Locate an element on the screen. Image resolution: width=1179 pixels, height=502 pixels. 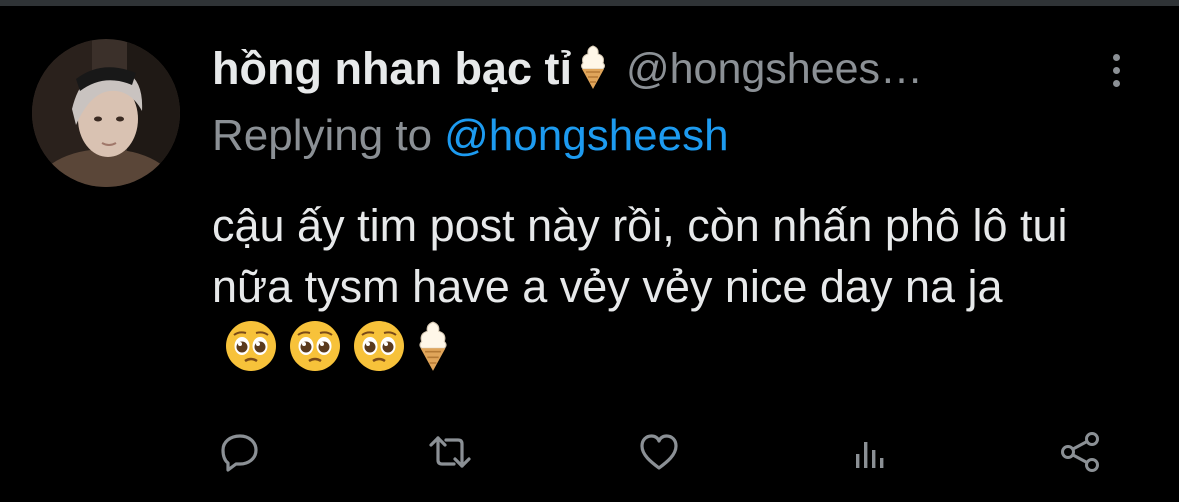
like-button is located at coordinates (659, 454).